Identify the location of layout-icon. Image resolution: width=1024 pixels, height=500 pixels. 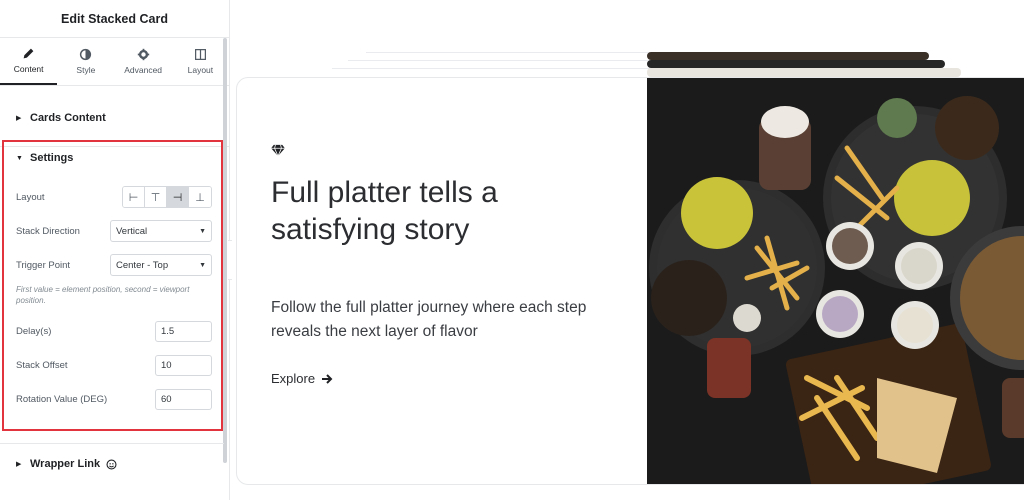
(200, 54).